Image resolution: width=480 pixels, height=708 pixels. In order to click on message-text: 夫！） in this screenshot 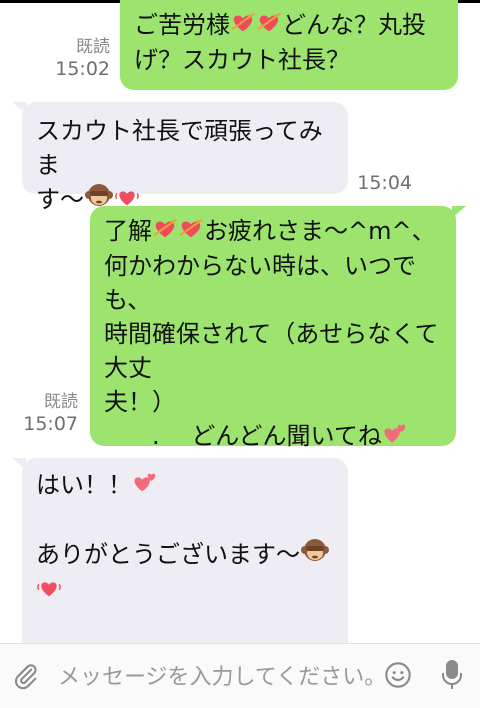, I will do `click(140, 402)`.